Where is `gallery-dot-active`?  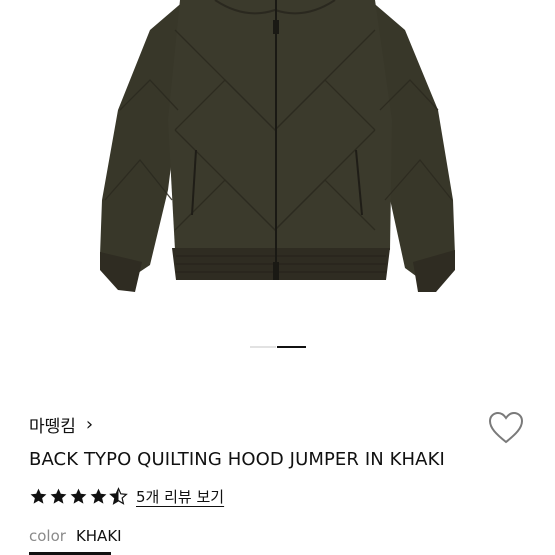 gallery-dot-active is located at coordinates (291, 347).